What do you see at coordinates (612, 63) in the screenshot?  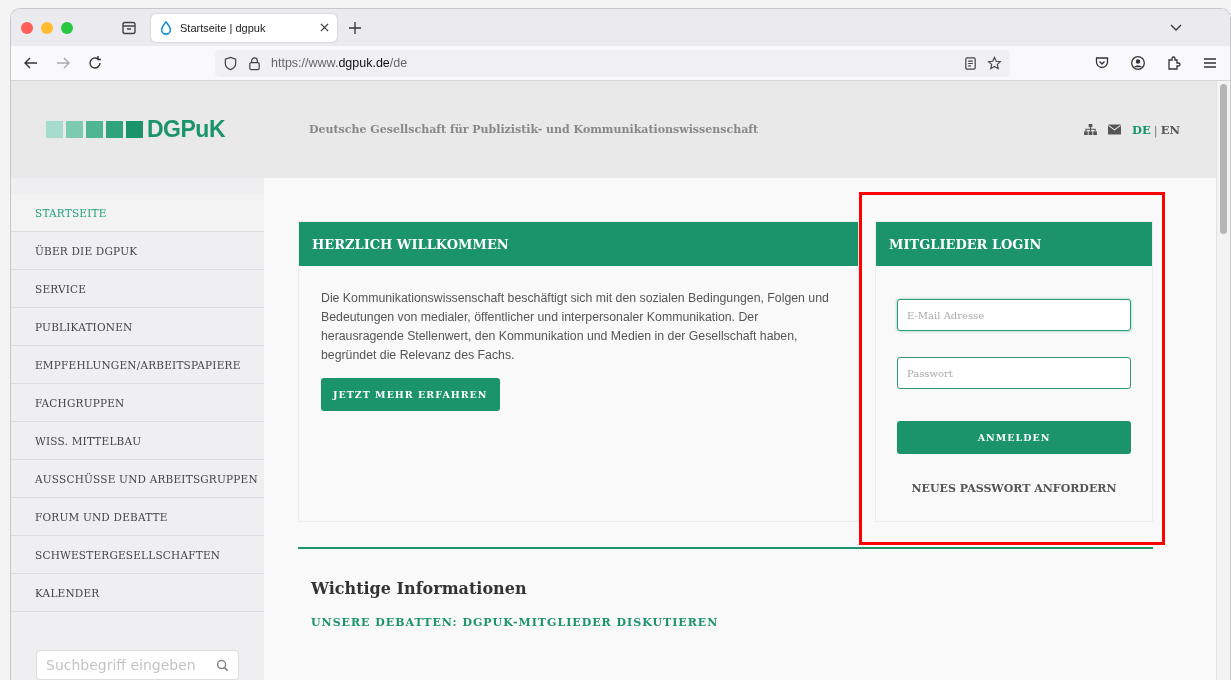 I see `address-bar: https://www.dgpuk.de/de` at bounding box center [612, 63].